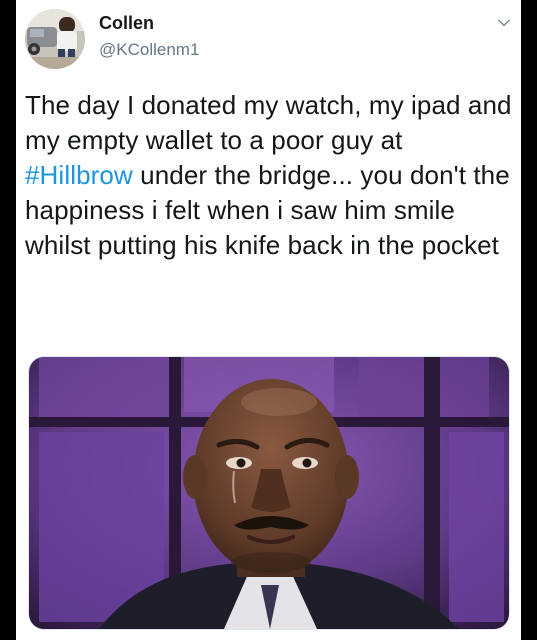 This screenshot has height=640, width=537. Describe the element at coordinates (504, 23) in the screenshot. I see `chevron-down-icon` at that location.